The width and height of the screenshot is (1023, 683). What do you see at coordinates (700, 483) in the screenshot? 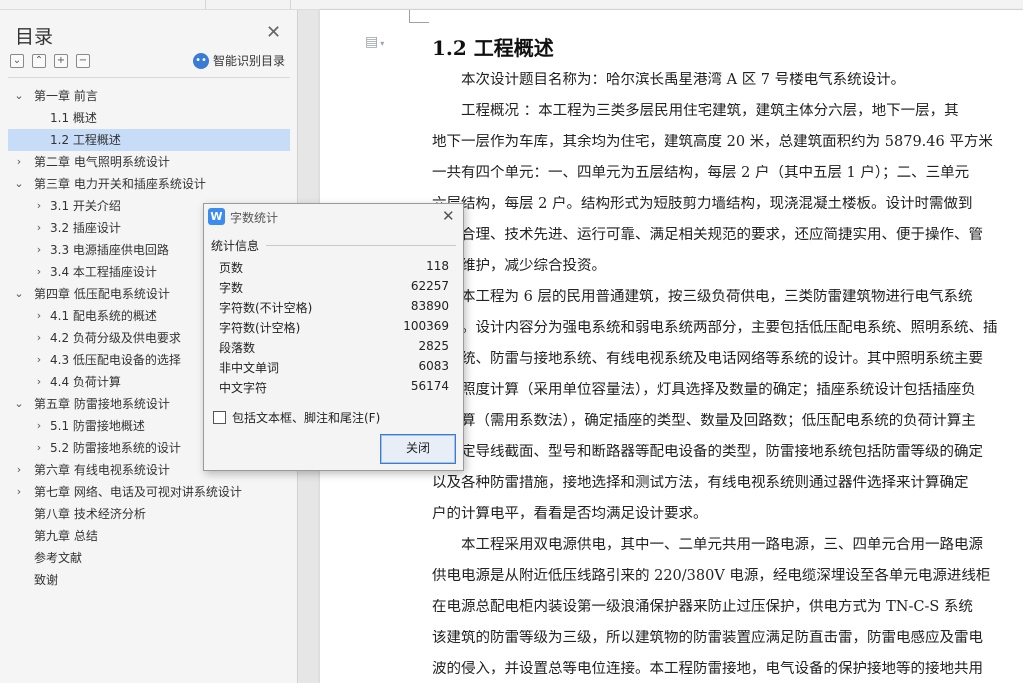
I see `body-text-line: 以及各种防雷措施，接地选择和测试方法，有线电视系统则通过器件选择来计算确定` at bounding box center [700, 483].